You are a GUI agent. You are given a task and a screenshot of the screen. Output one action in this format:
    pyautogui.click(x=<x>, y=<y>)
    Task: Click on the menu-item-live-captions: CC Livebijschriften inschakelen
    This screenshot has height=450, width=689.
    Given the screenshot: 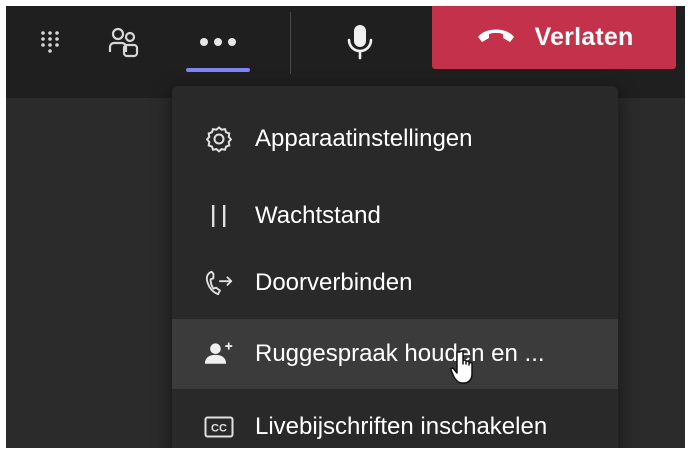 What is the action you would take?
    pyautogui.click(x=395, y=420)
    